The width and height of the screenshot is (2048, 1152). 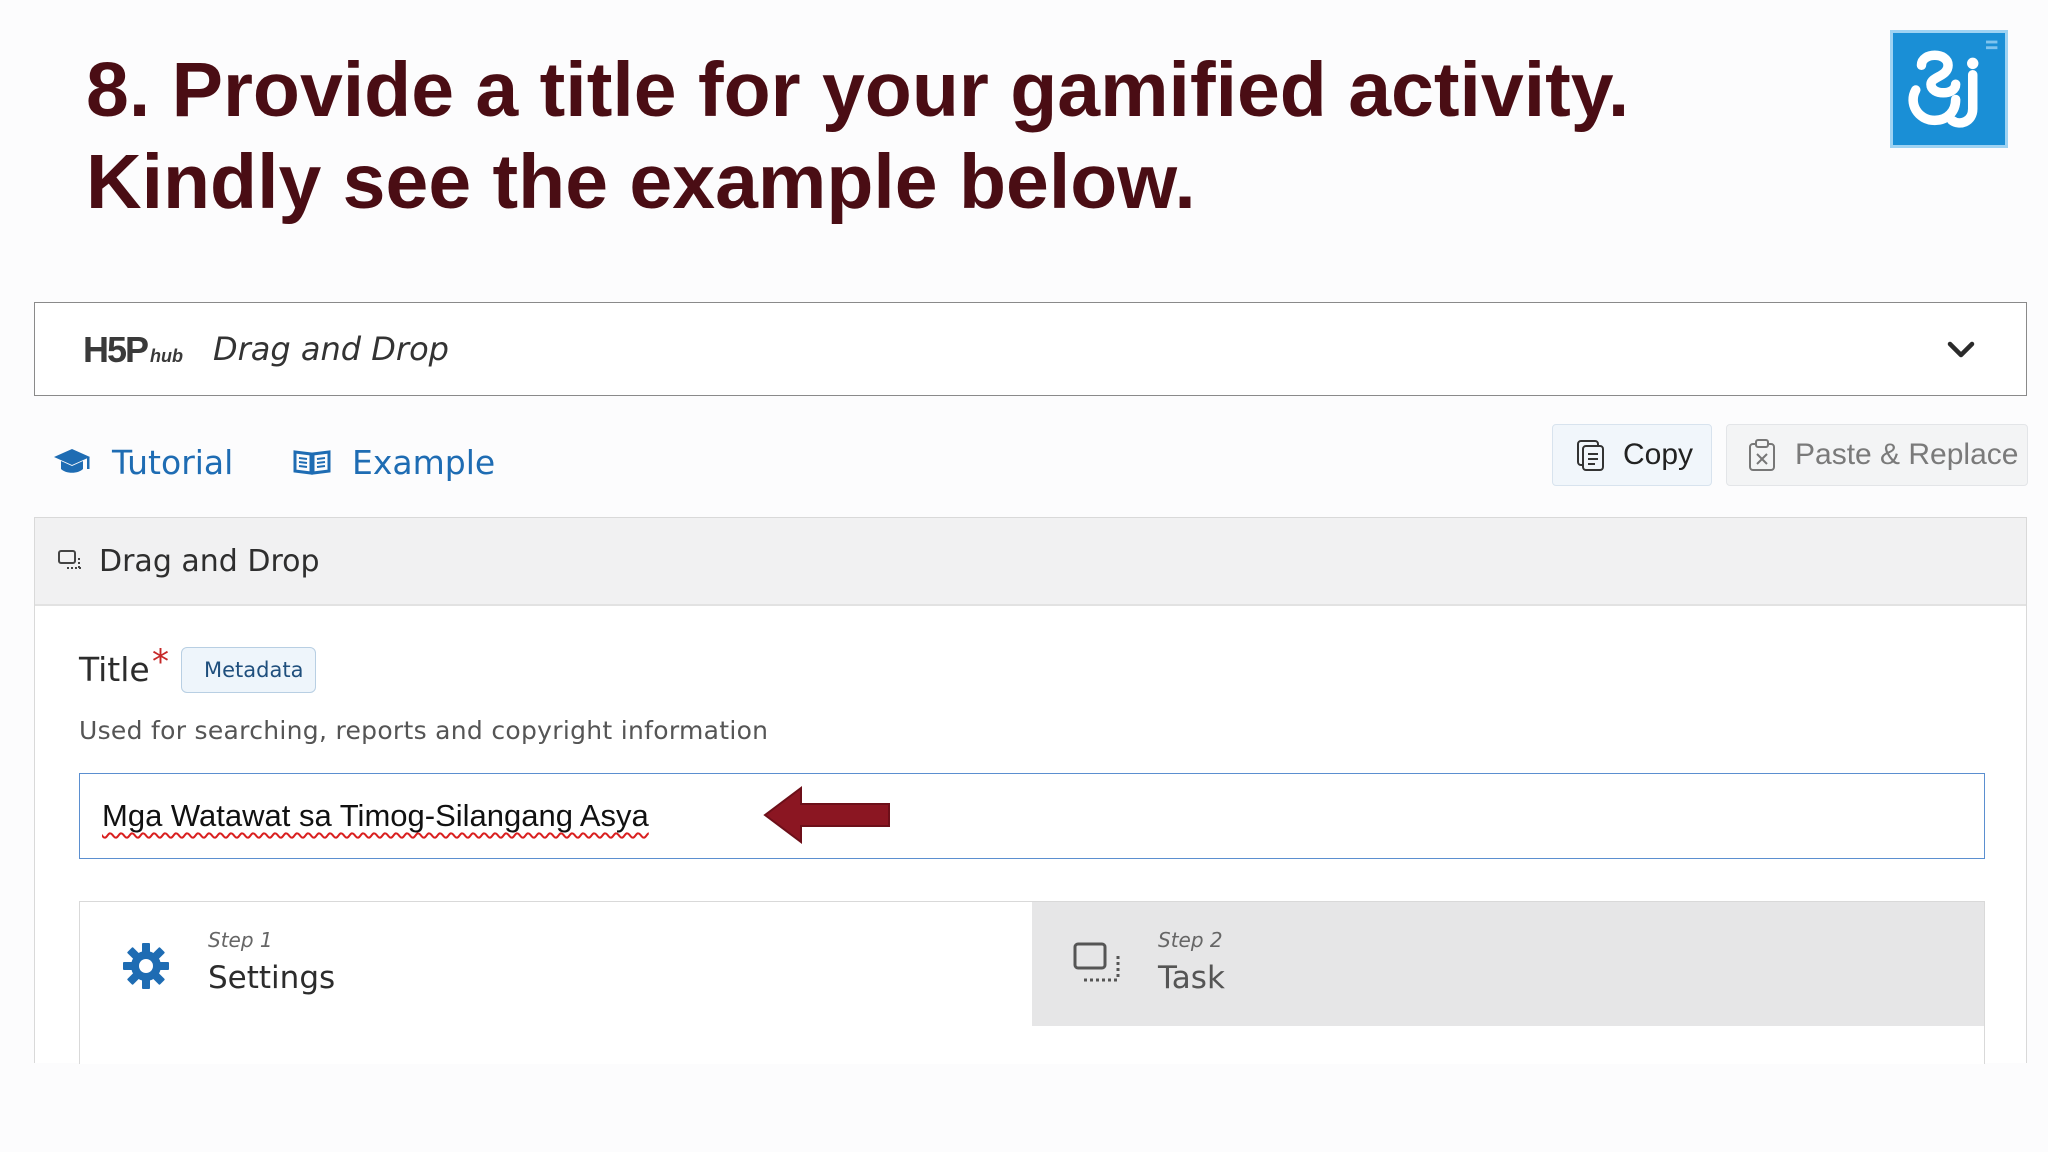 I want to click on h5p-hub-logo: H5P hub, so click(x=133, y=350).